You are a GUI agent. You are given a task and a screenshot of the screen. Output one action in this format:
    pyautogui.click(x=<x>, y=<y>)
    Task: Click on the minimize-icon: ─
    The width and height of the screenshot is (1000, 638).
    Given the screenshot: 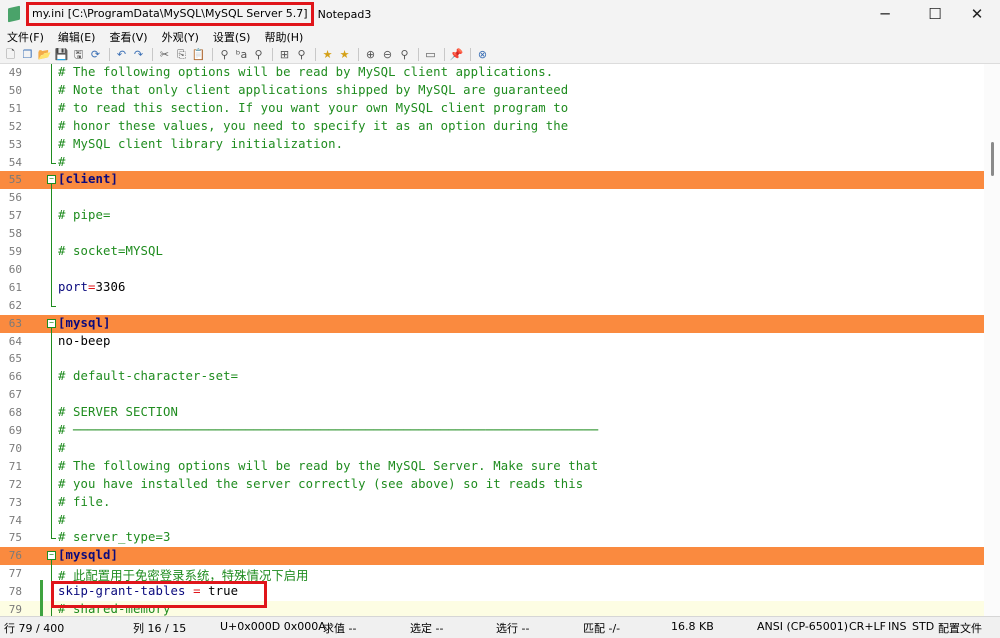 What is the action you would take?
    pyautogui.click(x=885, y=14)
    